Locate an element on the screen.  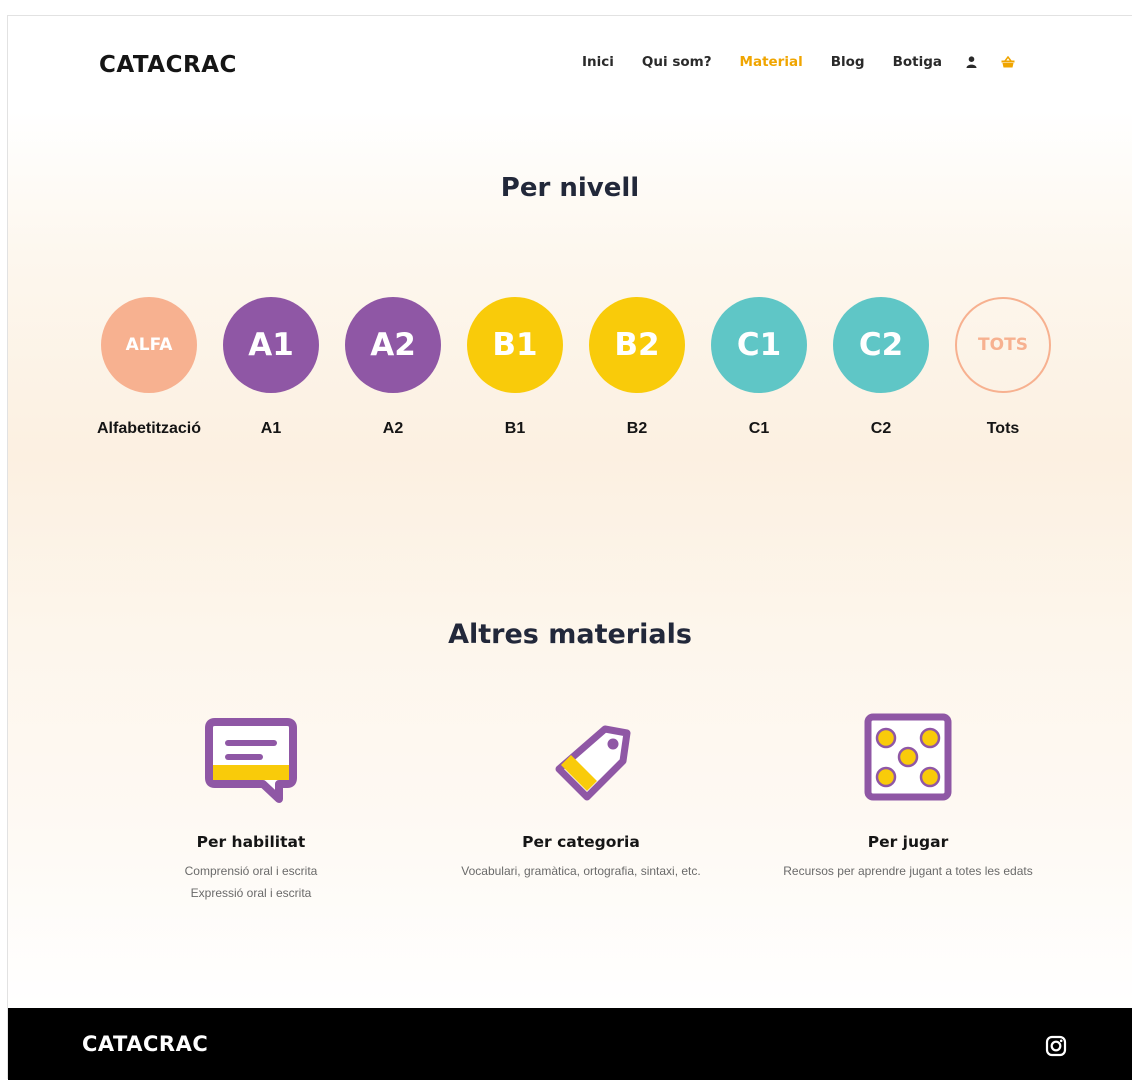
level-label-c2: C2 is located at coordinates (881, 428).